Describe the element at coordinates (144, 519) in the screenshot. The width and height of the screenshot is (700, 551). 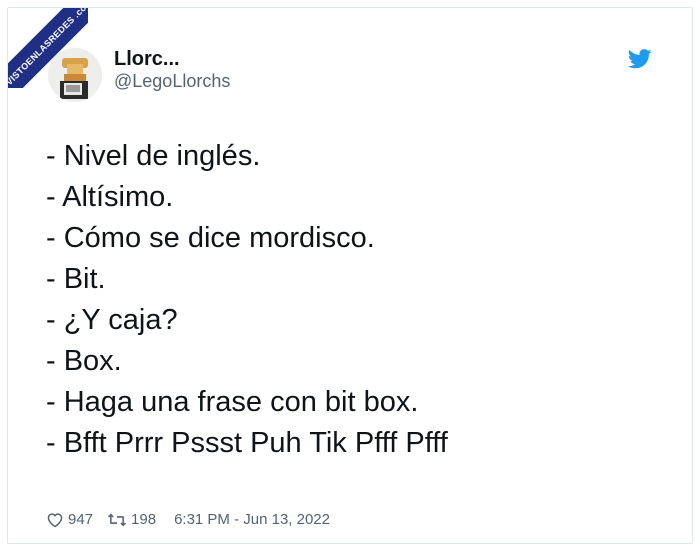
I see `retweet-count: 198` at that location.